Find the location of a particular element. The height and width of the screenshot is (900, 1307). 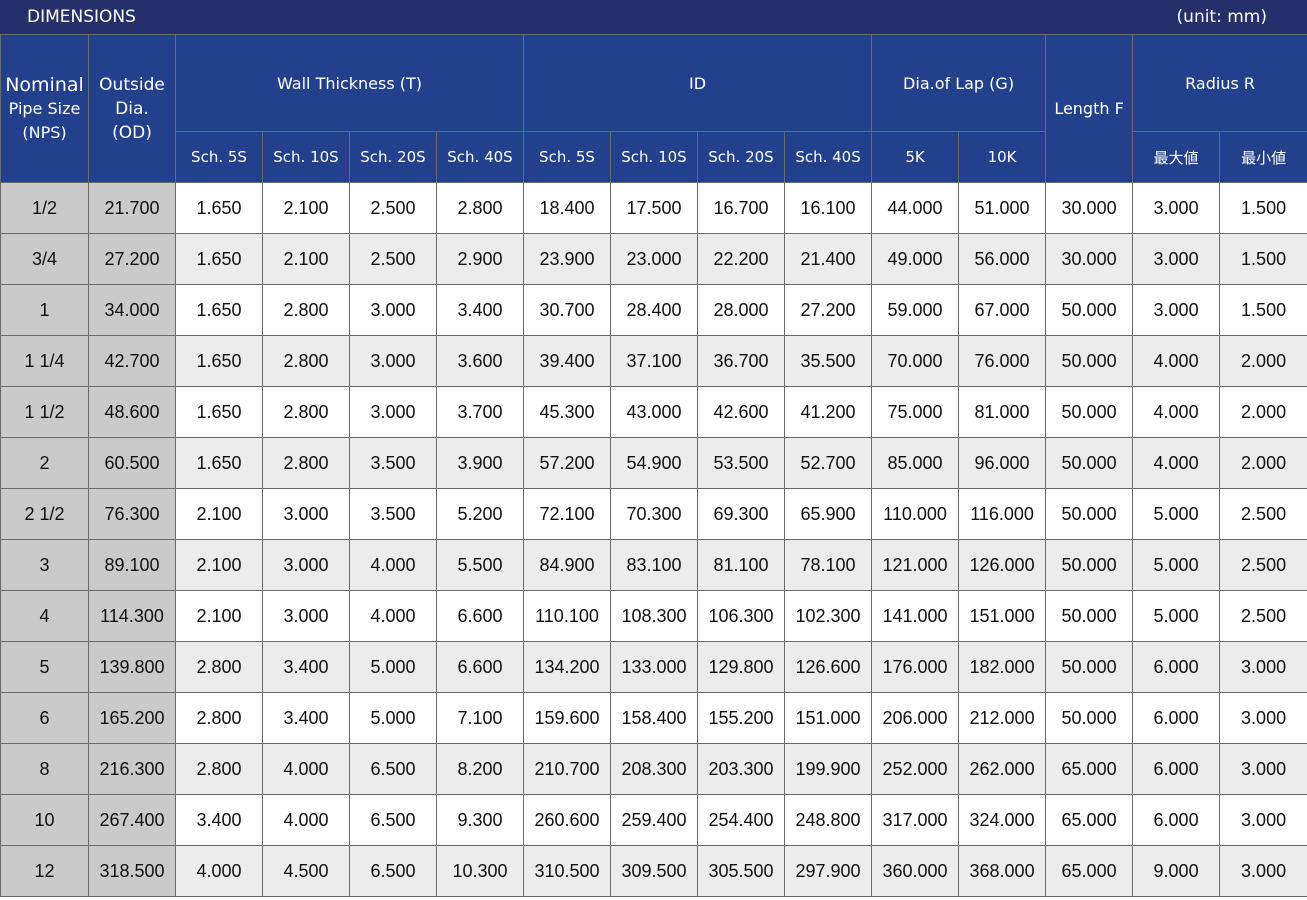

cell-length-f: 30.000 is located at coordinates (1089, 208).